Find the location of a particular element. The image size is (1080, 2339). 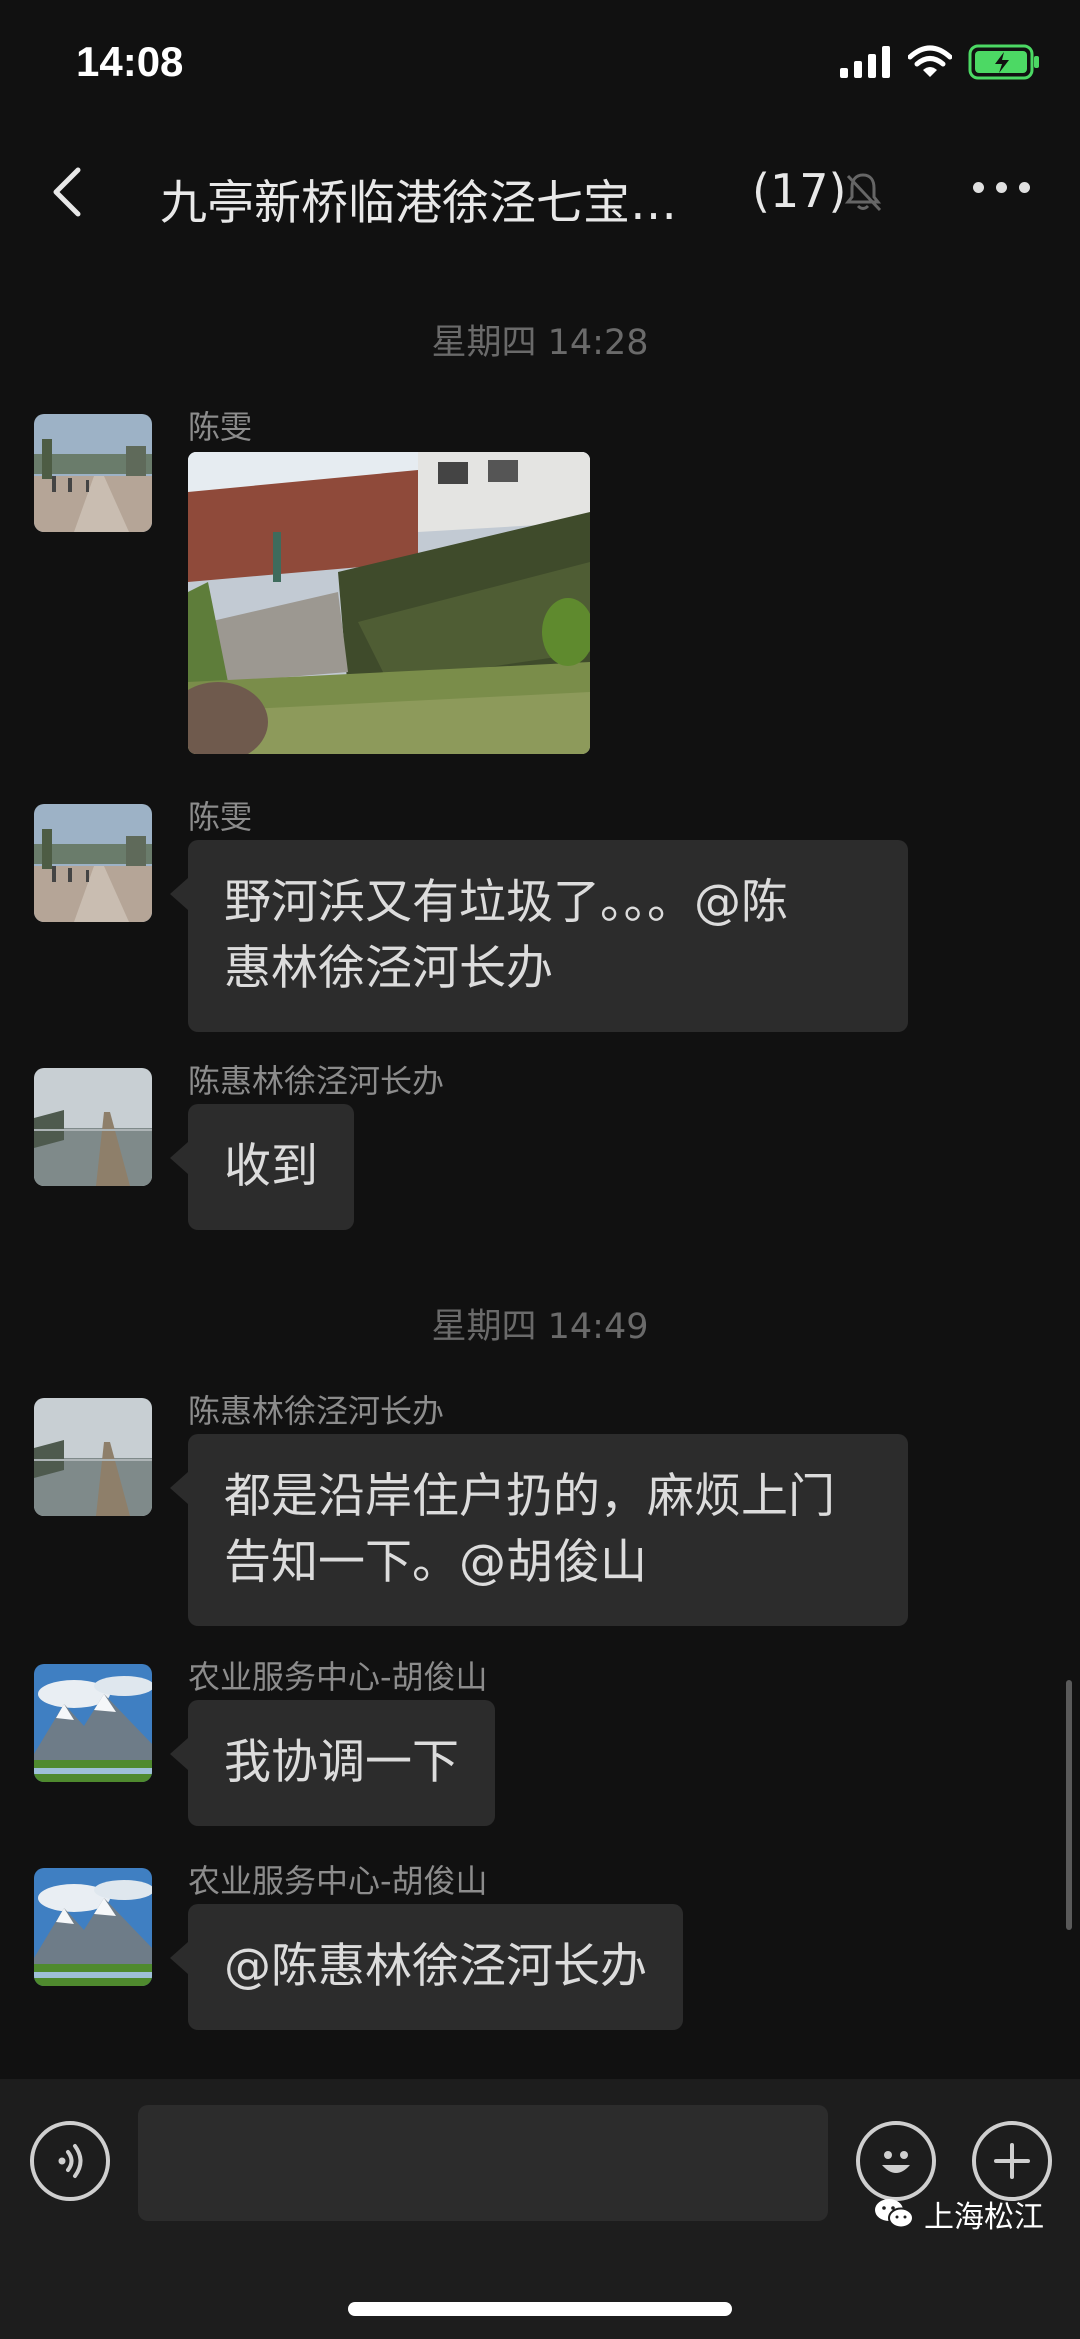

photo-message is located at coordinates (389, 603).